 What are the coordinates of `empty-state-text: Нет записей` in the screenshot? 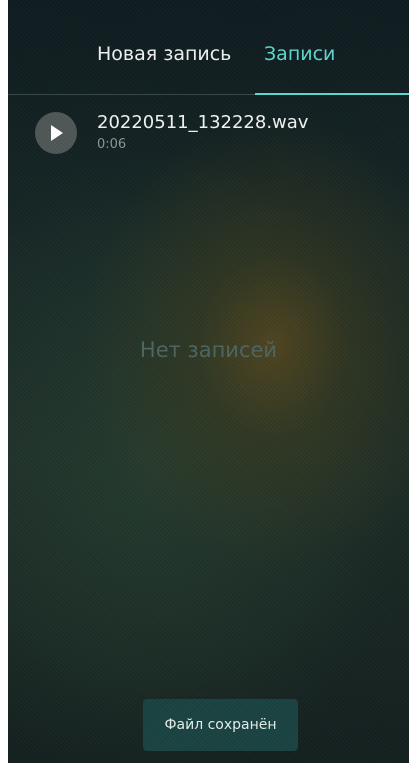 It's located at (208, 350).